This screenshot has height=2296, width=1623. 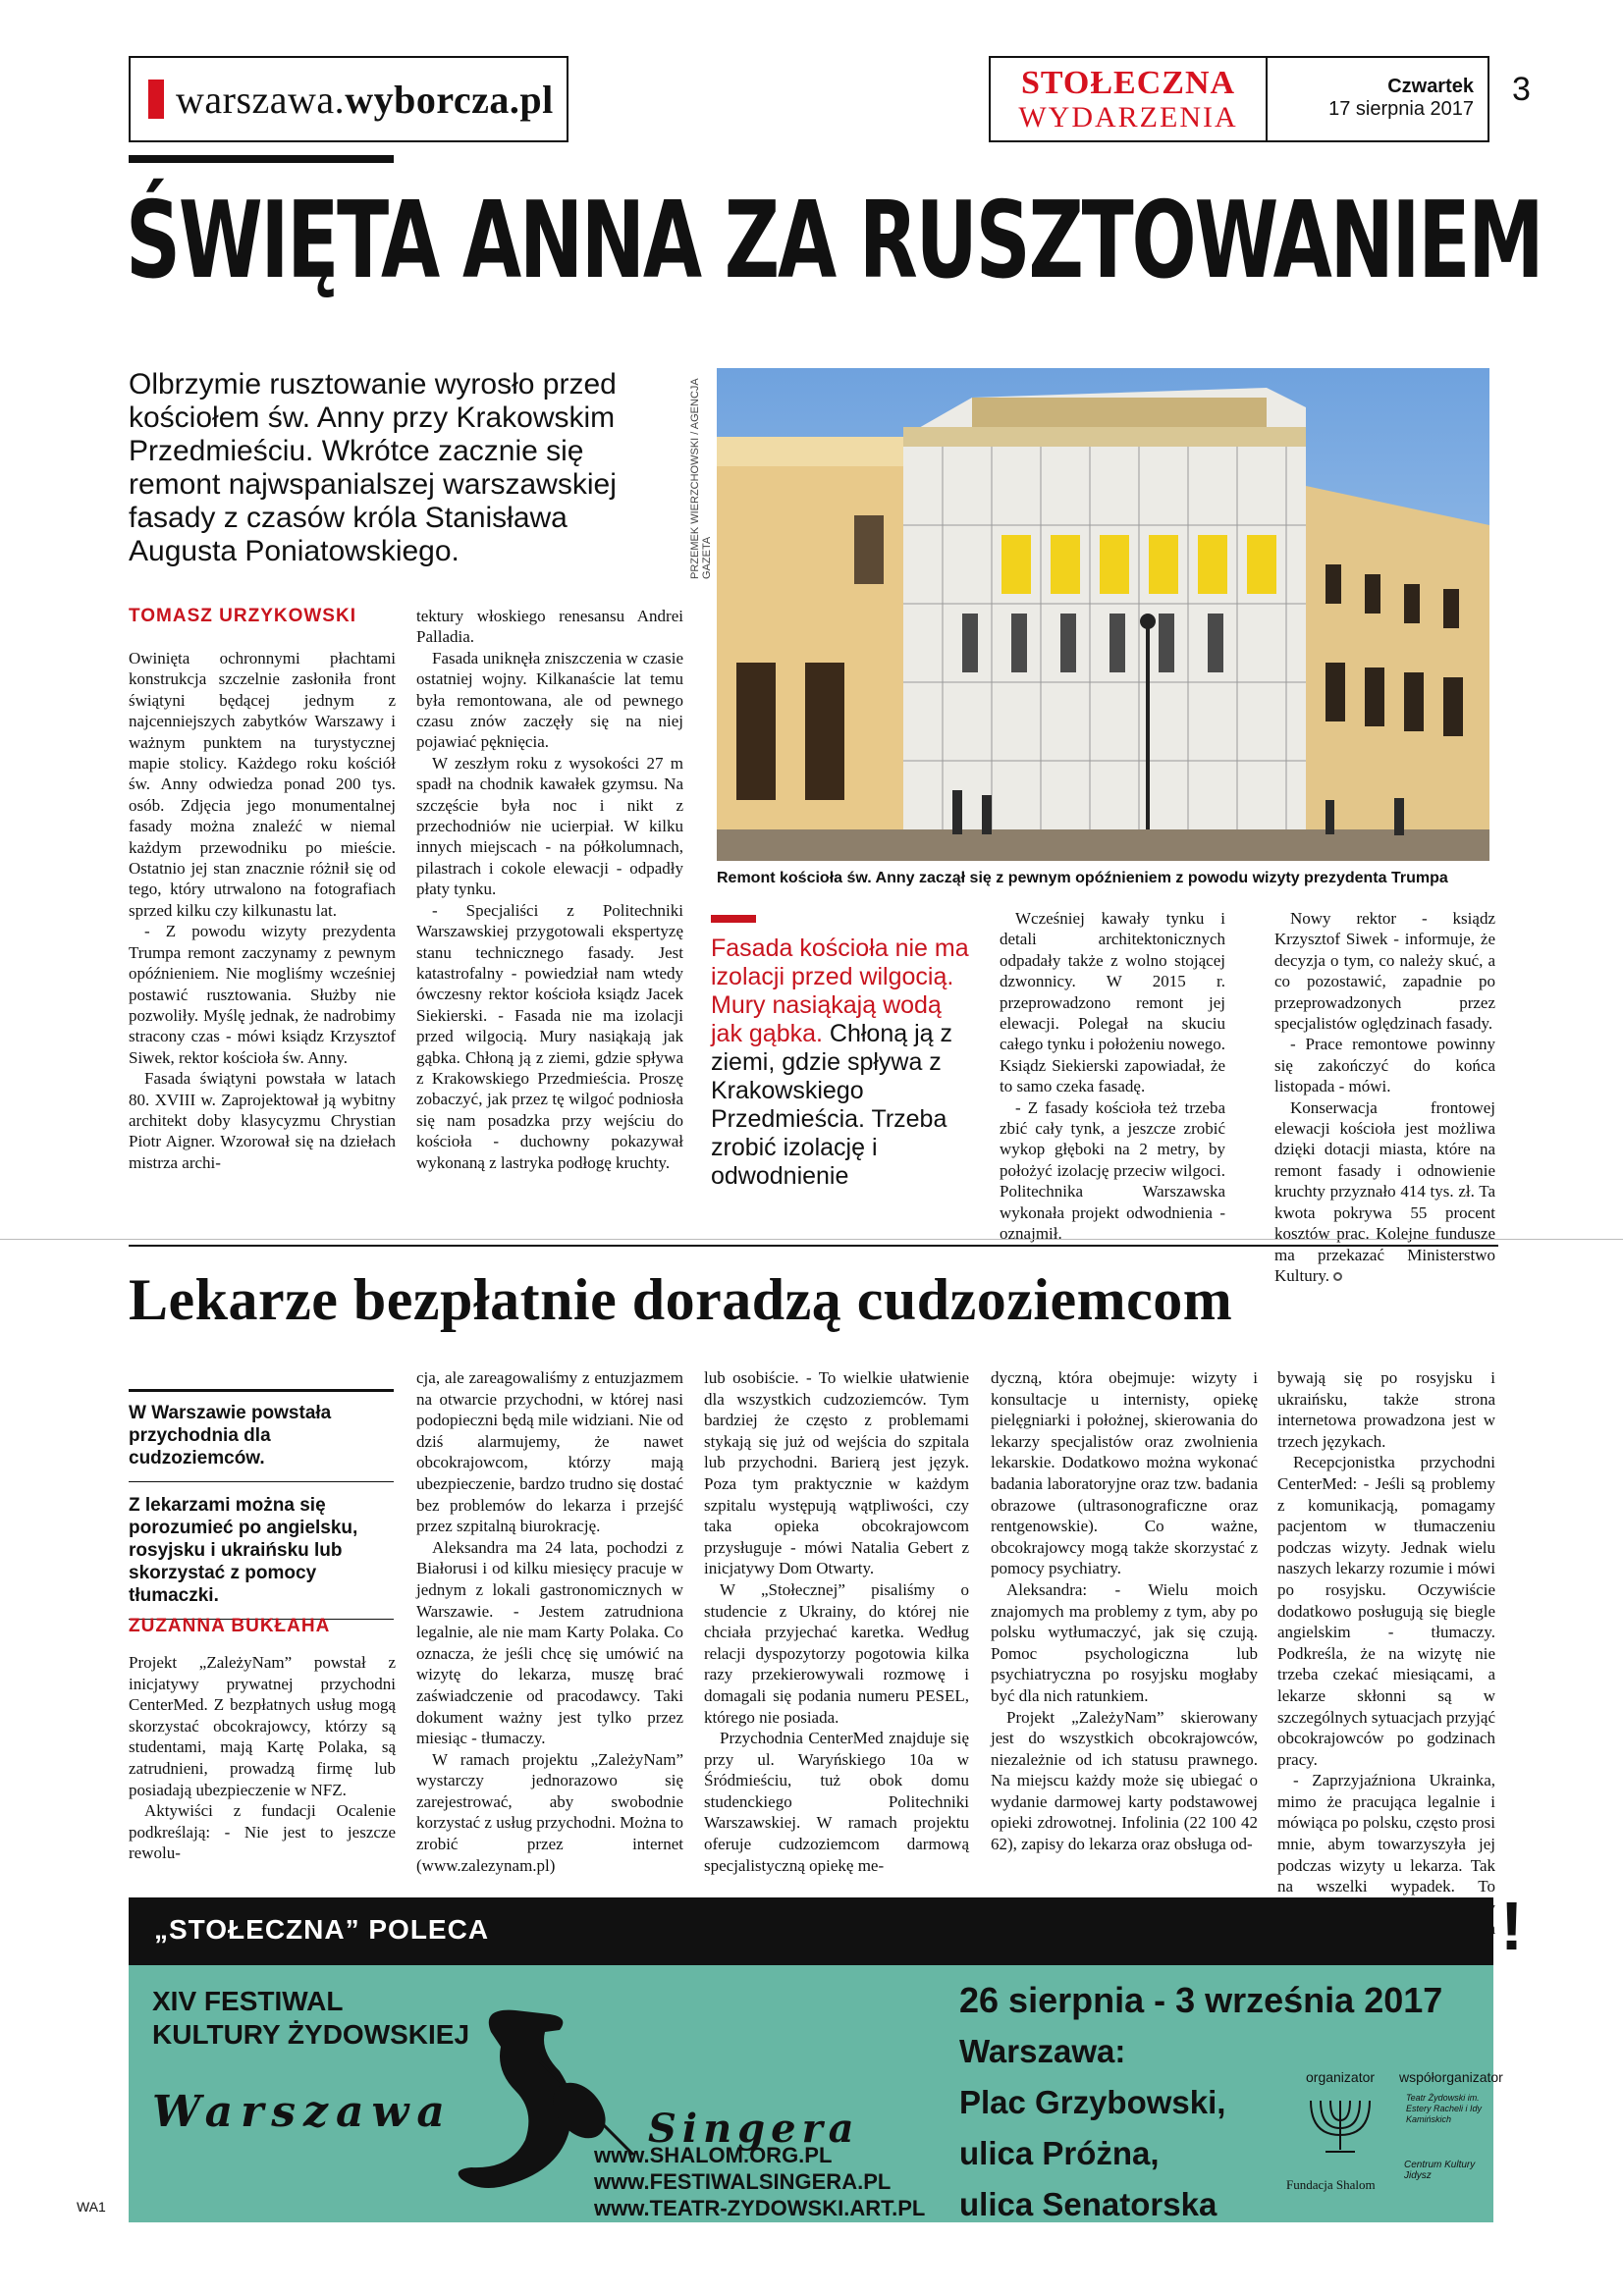 I want to click on url-link: www.FESTIWALSINGERA.PL, so click(x=759, y=2181).